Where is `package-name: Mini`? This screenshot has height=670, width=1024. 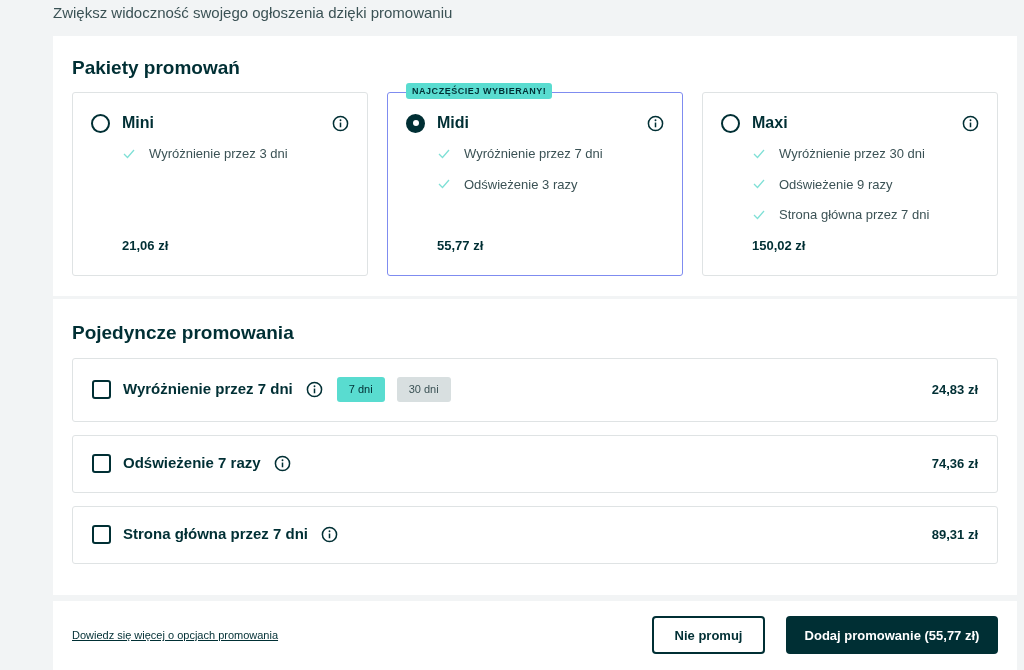 package-name: Mini is located at coordinates (138, 123).